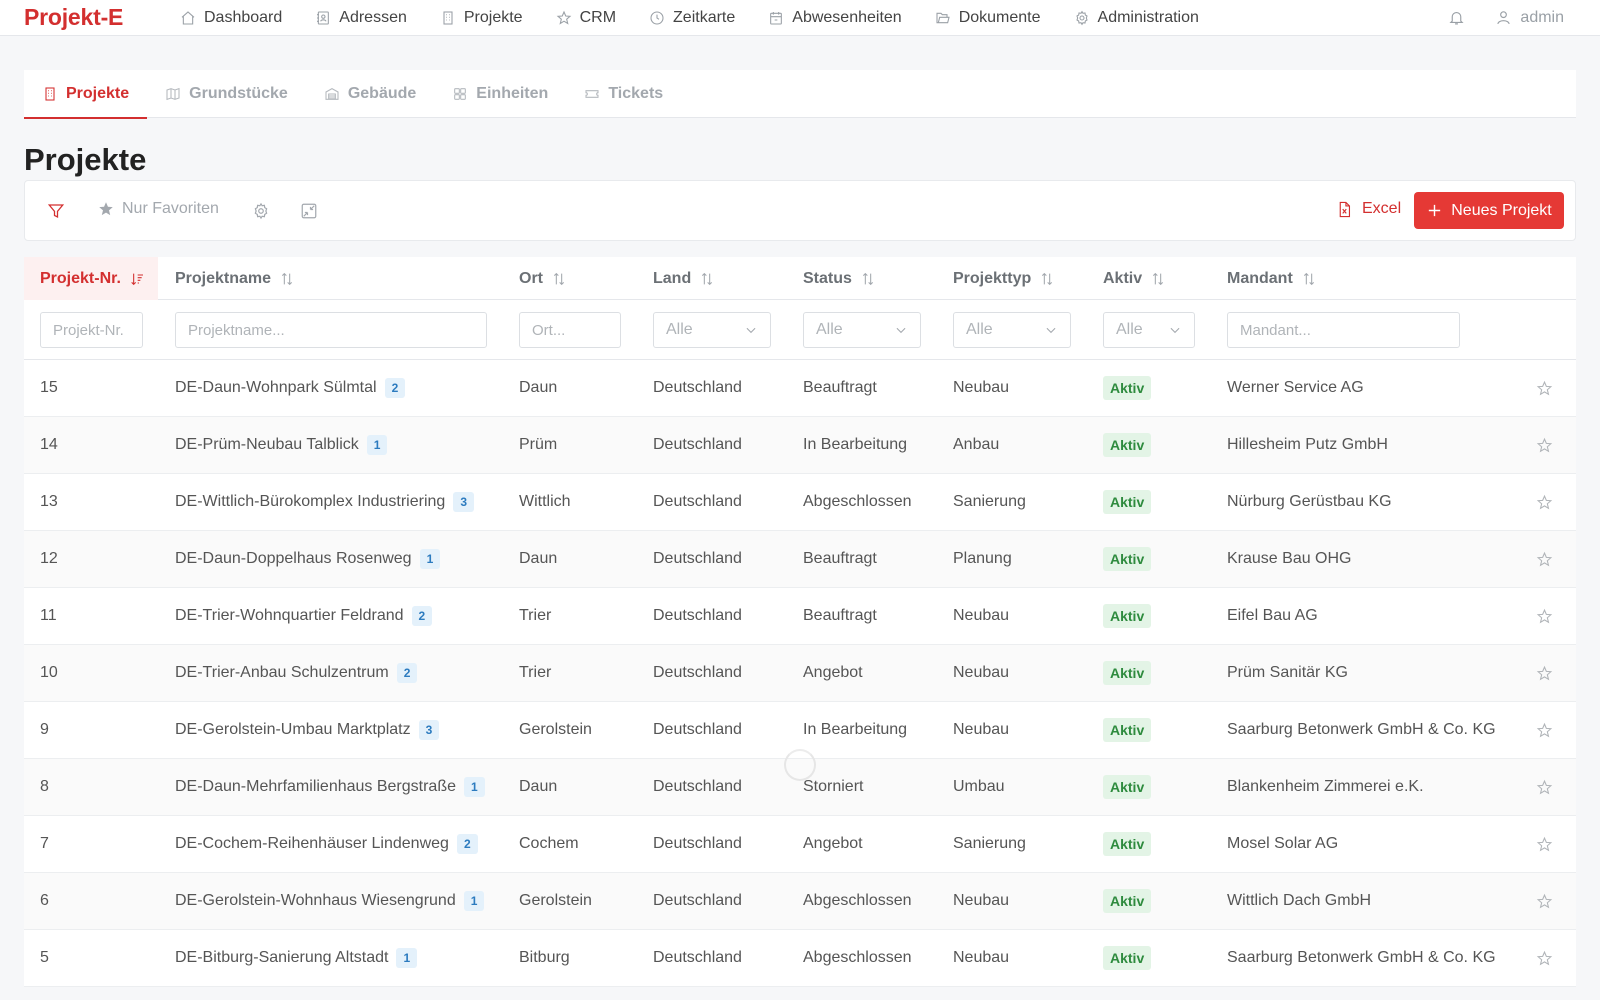  I want to click on column-header-land: Land, so click(684, 278).